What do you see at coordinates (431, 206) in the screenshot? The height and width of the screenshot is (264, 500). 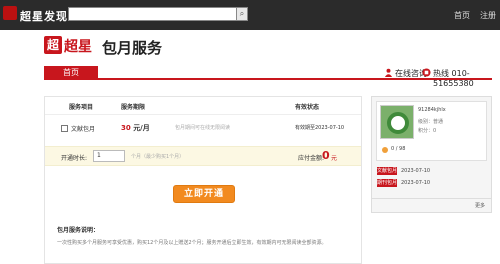 I see `side-panel-footer: 更多` at bounding box center [431, 206].